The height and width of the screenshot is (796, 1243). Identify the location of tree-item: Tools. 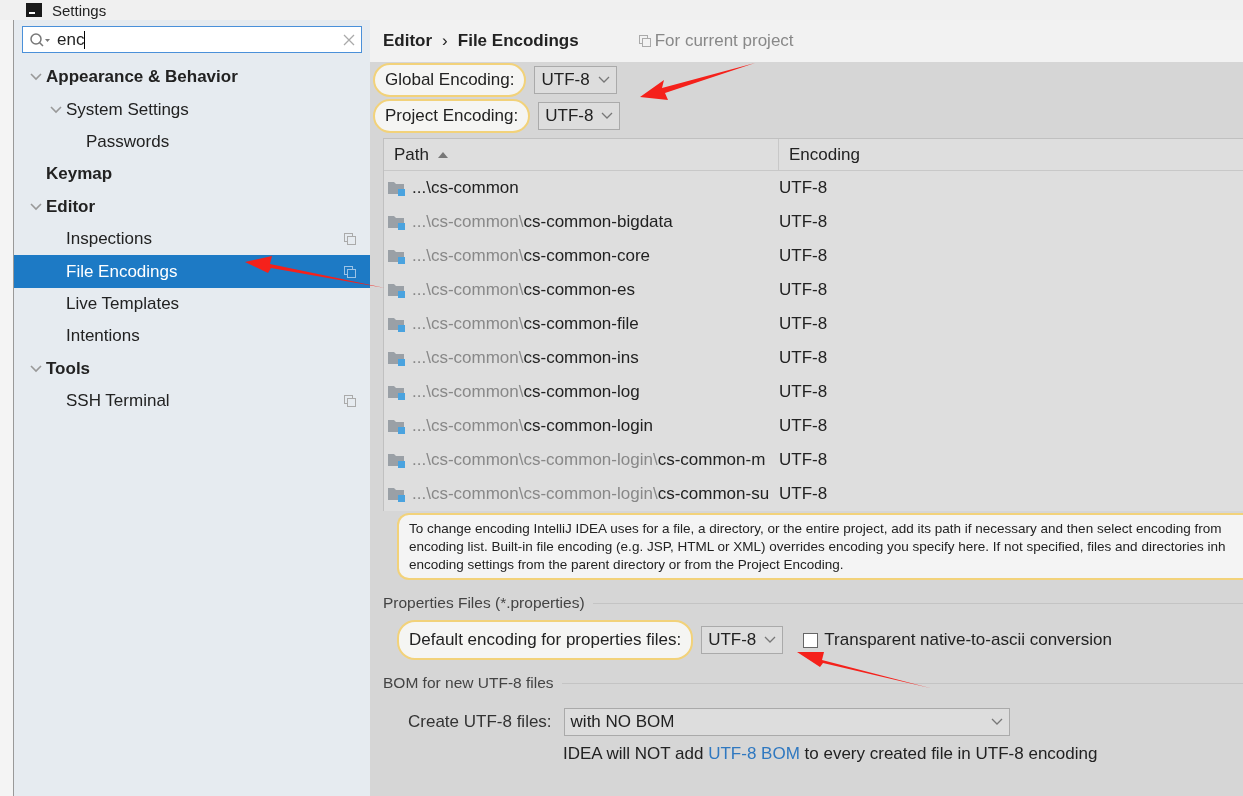
(192, 368).